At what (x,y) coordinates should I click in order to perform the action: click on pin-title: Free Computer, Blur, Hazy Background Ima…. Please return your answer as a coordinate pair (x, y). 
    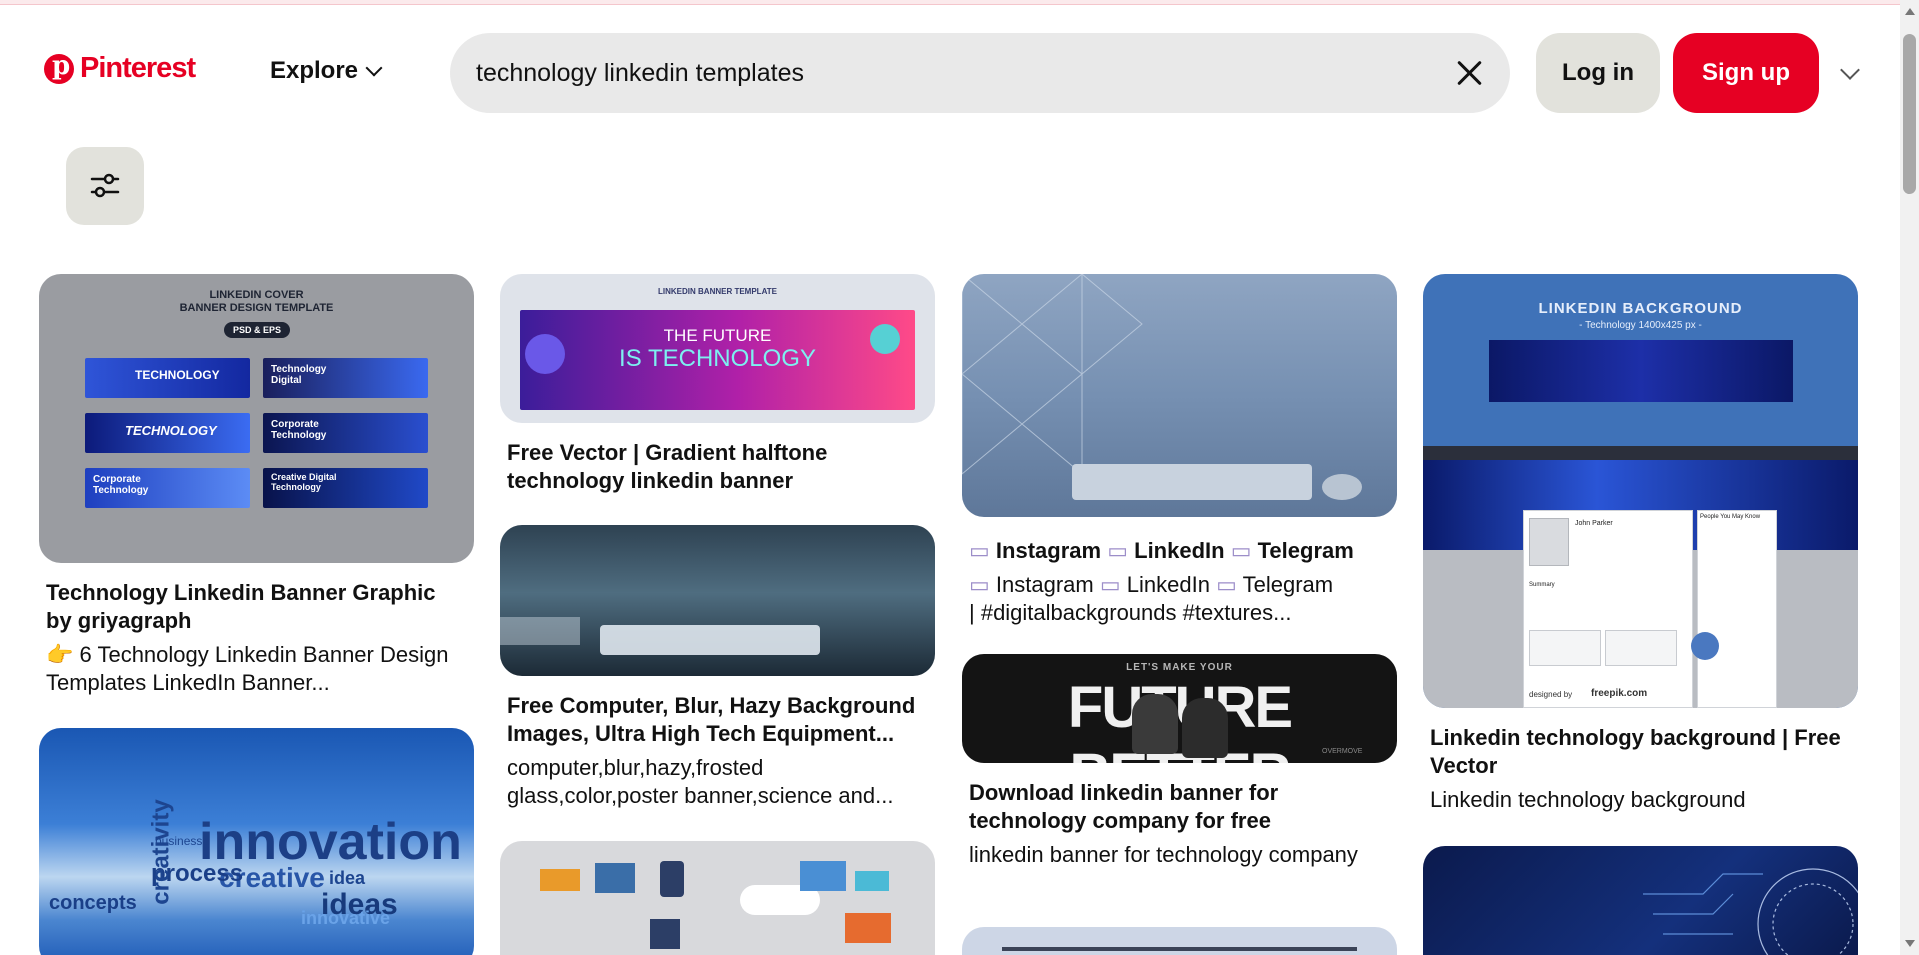
    Looking at the image, I should click on (717, 720).